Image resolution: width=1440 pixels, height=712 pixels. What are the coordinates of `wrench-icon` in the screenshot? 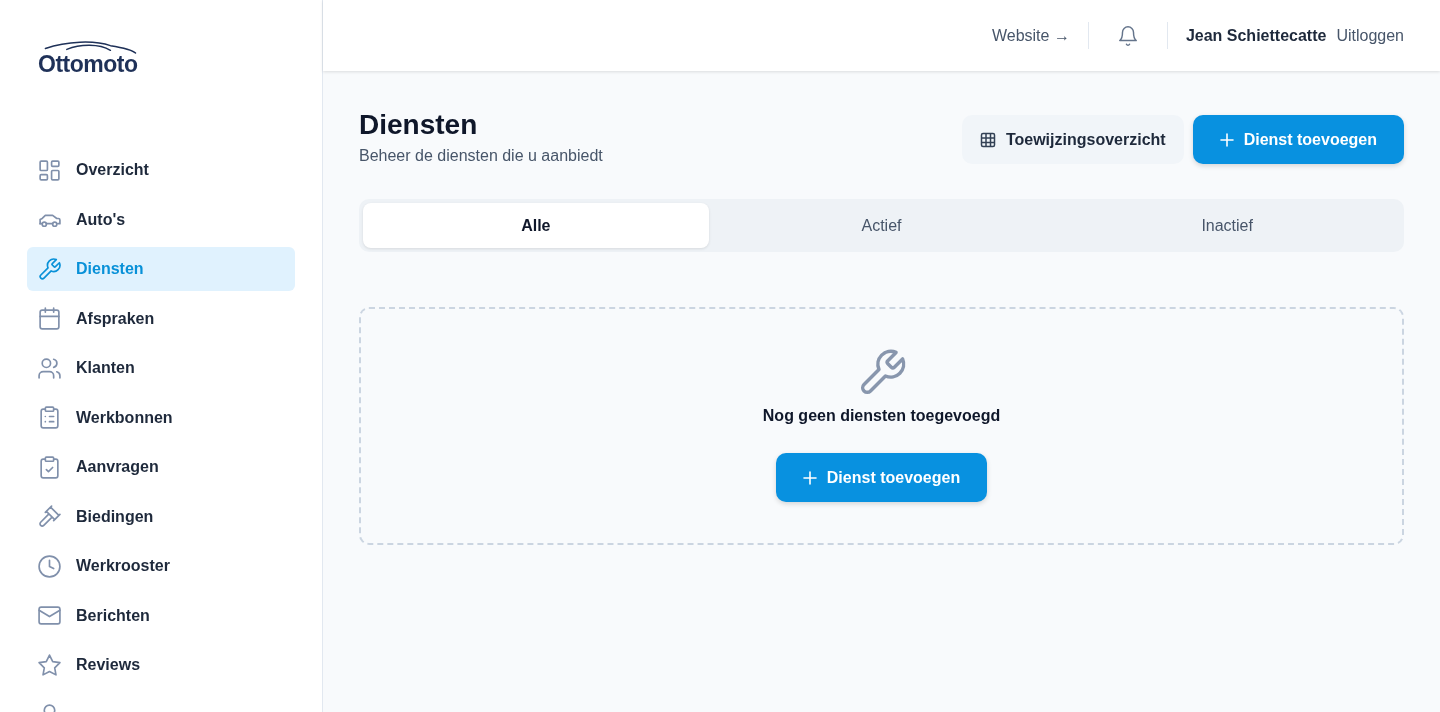 It's located at (49, 269).